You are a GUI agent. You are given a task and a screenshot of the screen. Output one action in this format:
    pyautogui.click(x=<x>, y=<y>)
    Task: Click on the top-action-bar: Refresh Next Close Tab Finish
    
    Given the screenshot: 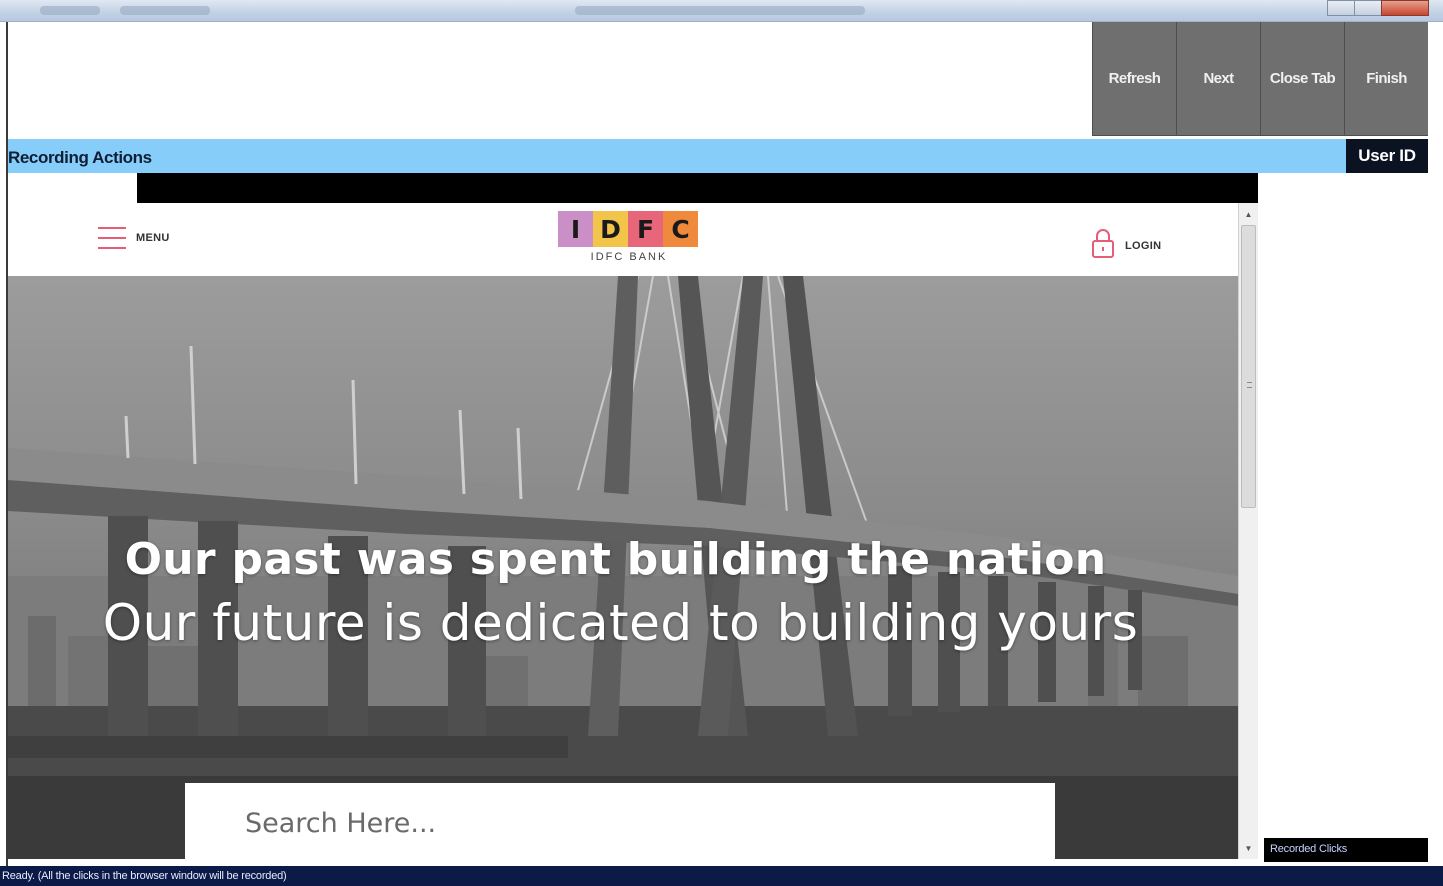 What is the action you would take?
    pyautogui.click(x=717, y=79)
    